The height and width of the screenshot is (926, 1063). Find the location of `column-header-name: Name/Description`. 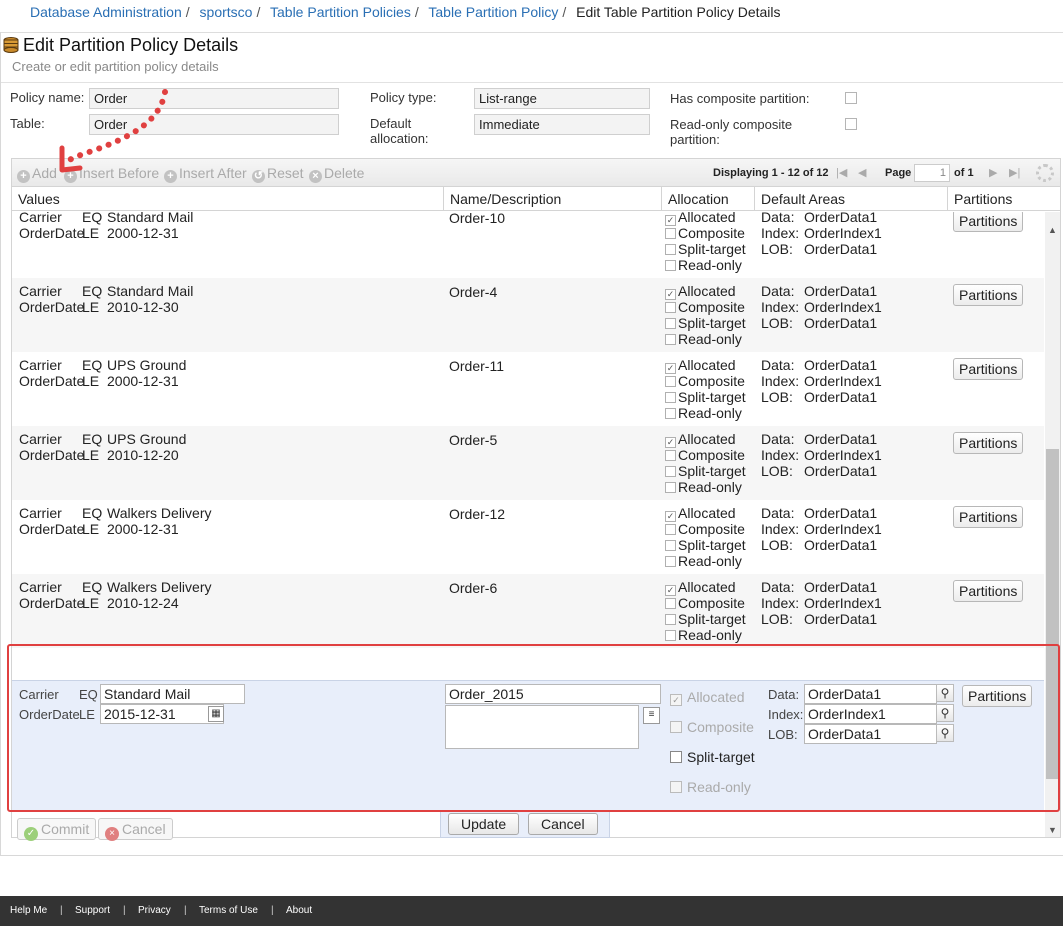

column-header-name: Name/Description is located at coordinates (553, 199).